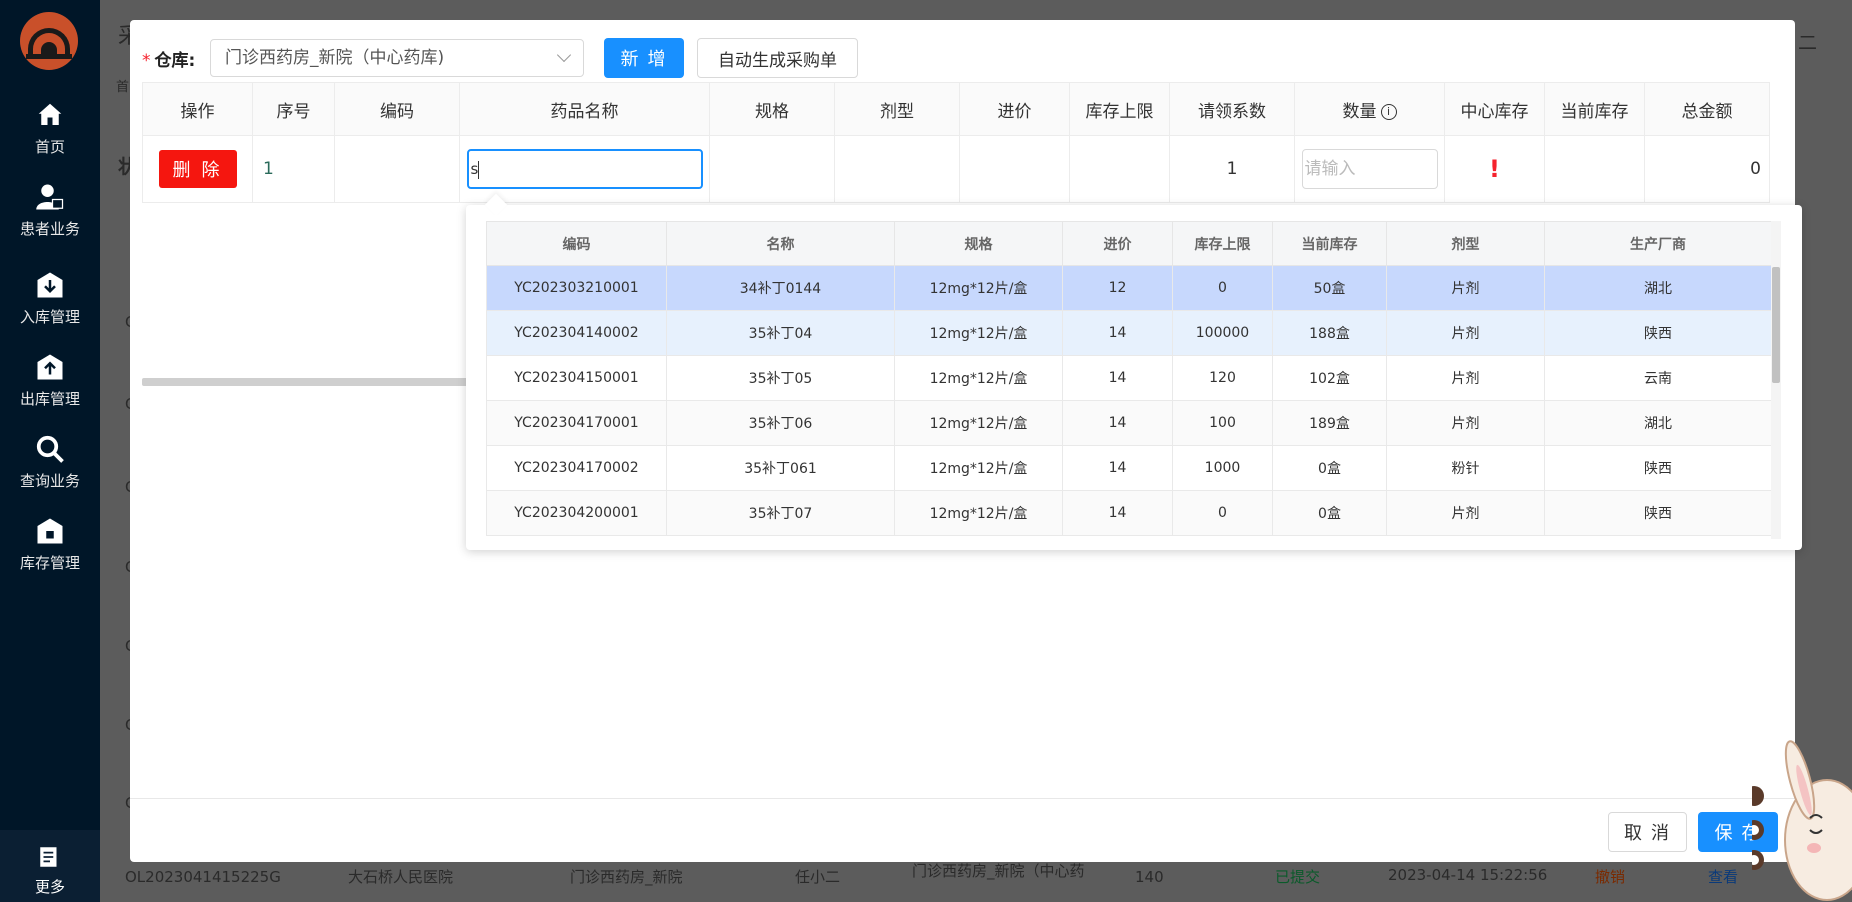 The height and width of the screenshot is (902, 1852). What do you see at coordinates (1388, 111) in the screenshot?
I see `info-icon: i` at bounding box center [1388, 111].